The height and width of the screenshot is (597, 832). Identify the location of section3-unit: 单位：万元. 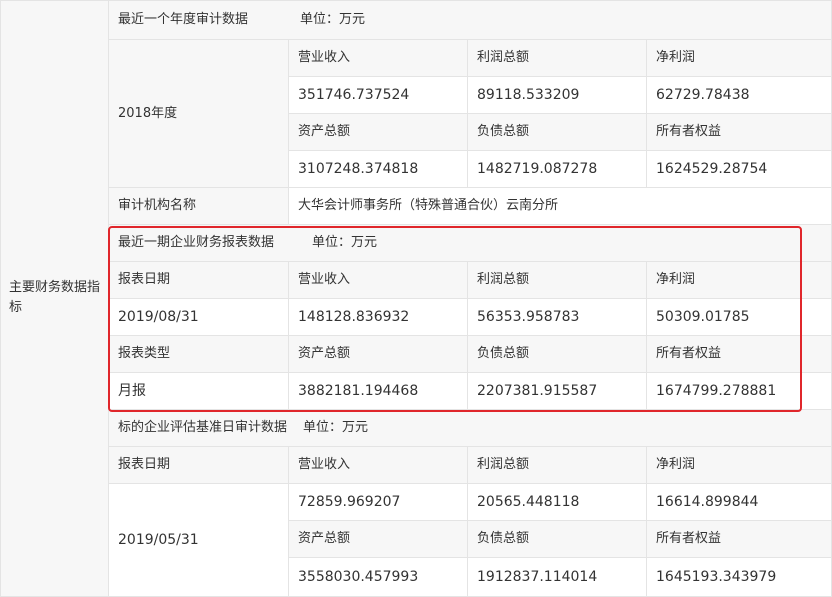
(336, 427).